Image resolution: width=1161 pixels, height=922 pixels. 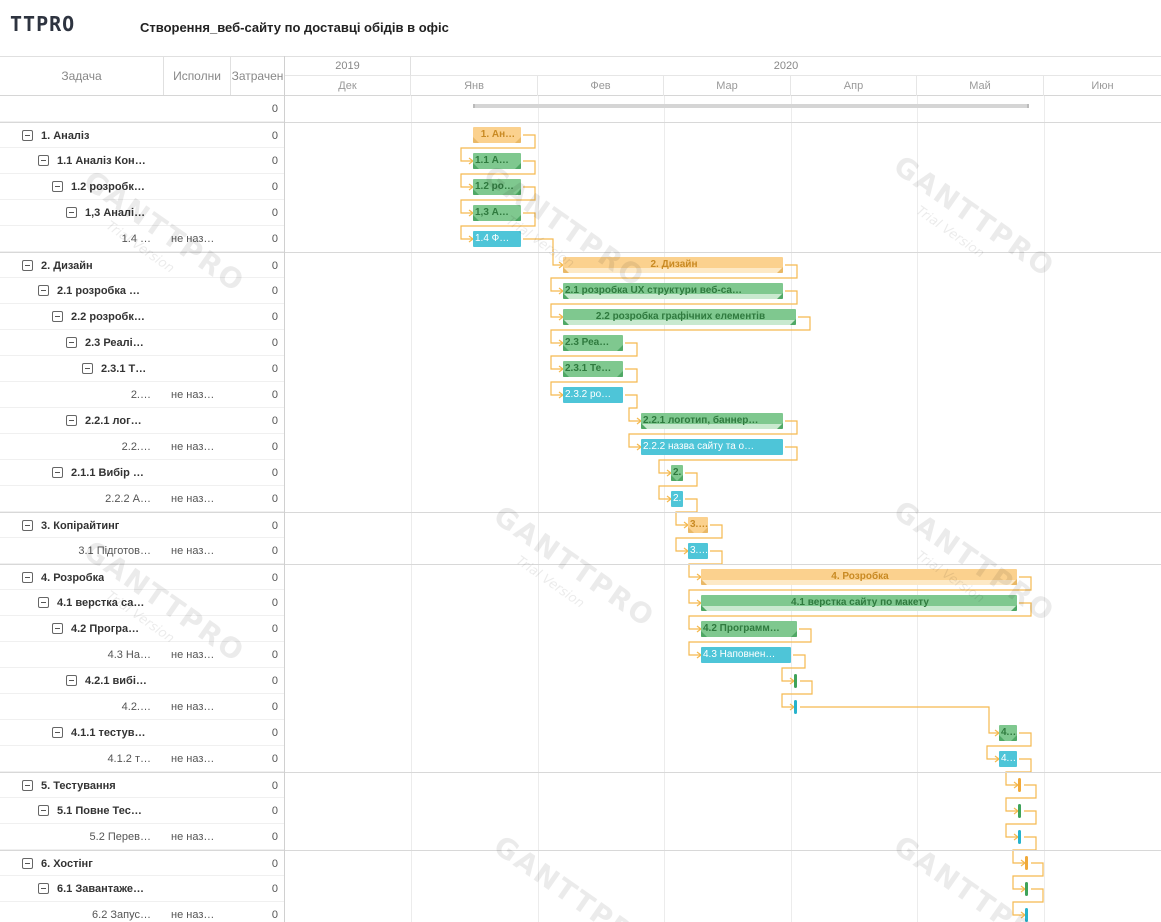 I want to click on task-row: 4.2 Програ… 0, so click(x=142, y=629).